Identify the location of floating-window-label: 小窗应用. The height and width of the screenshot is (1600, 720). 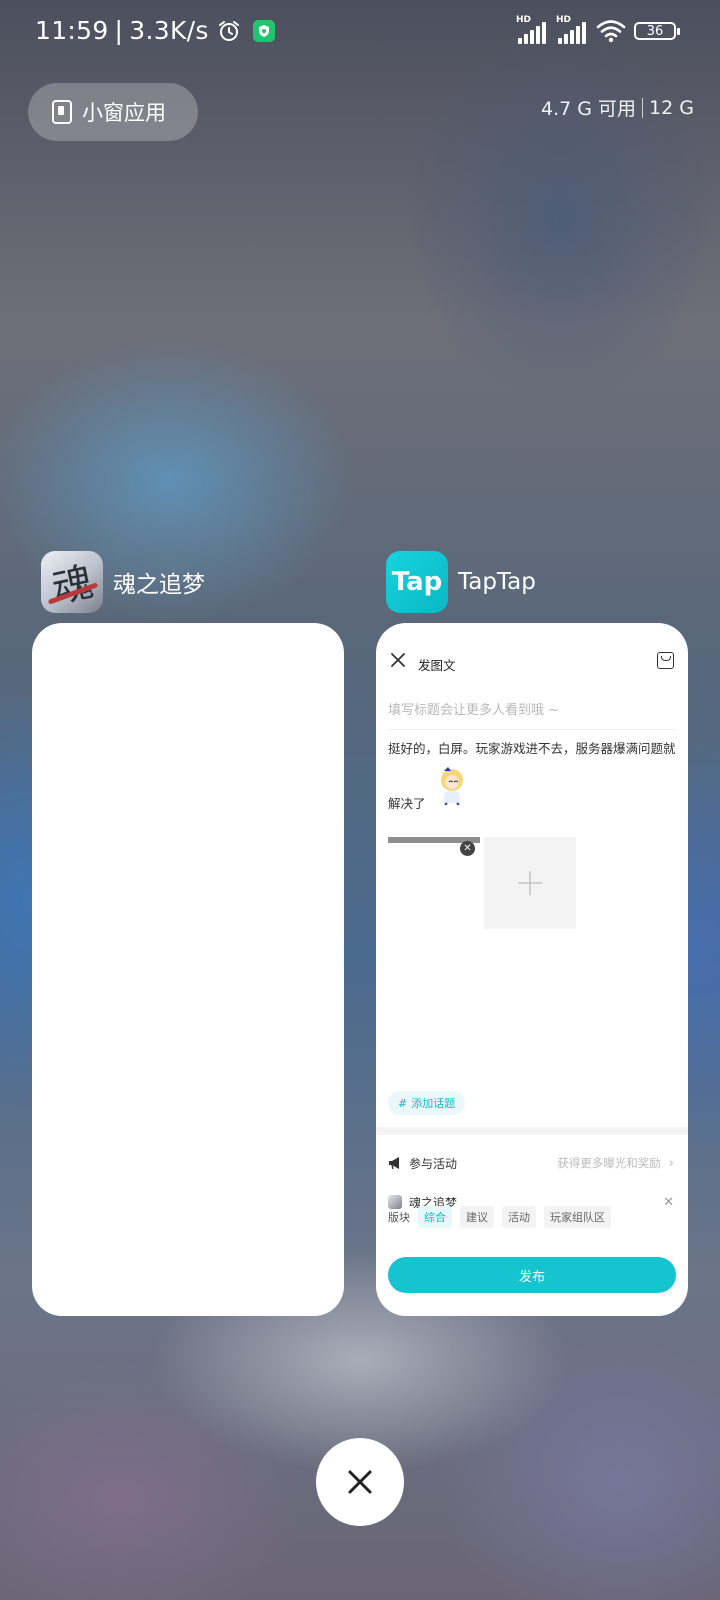
(124, 113).